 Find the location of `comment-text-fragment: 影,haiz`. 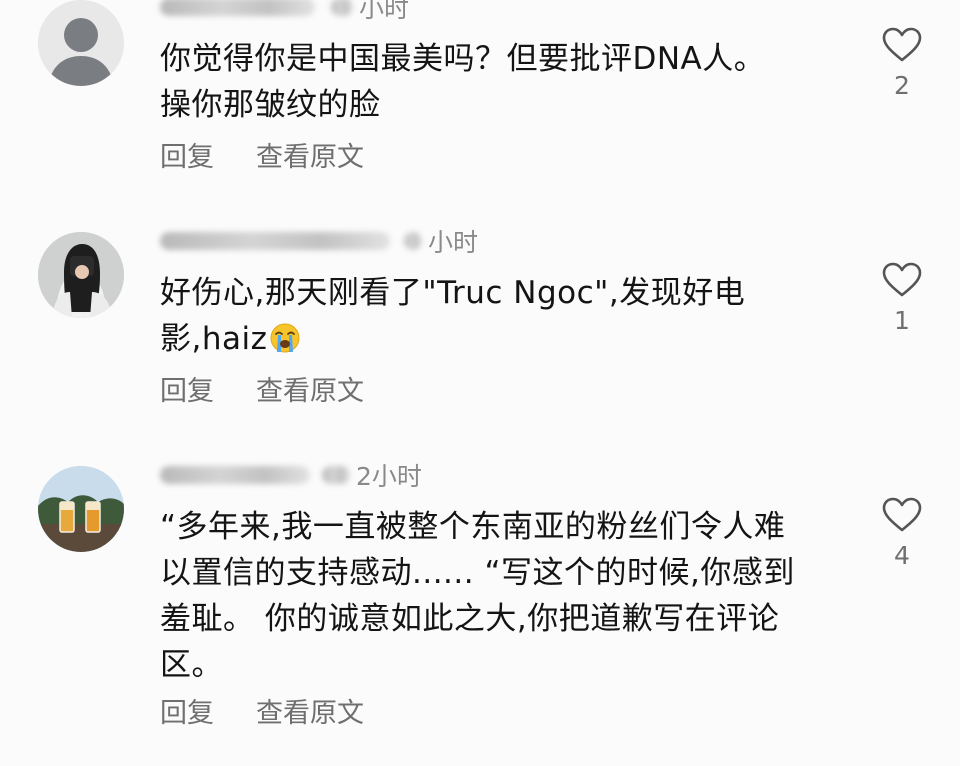

comment-text-fragment: 影,haiz is located at coordinates (214, 339).